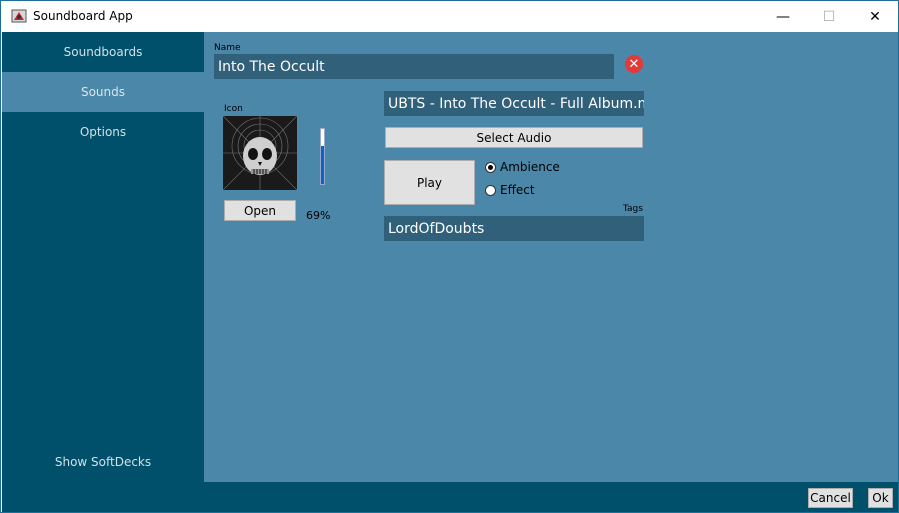  I want to click on skull-artwork-icon, so click(260, 153).